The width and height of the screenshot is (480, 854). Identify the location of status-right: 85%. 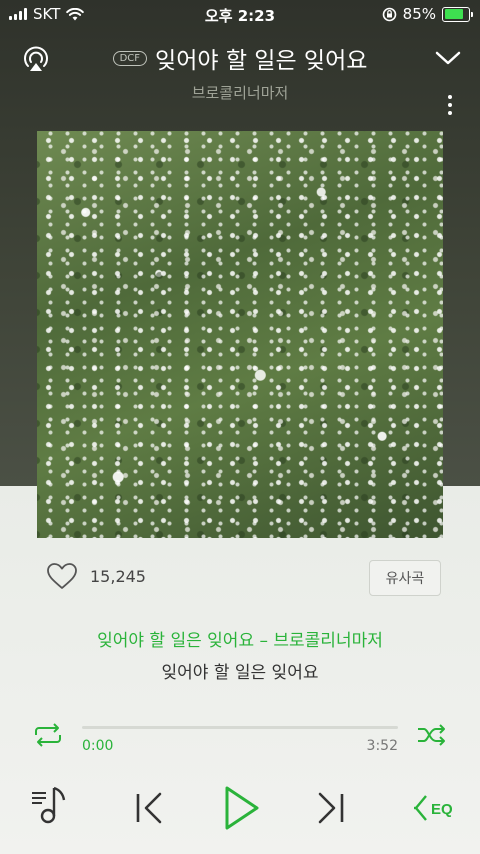
(427, 14).